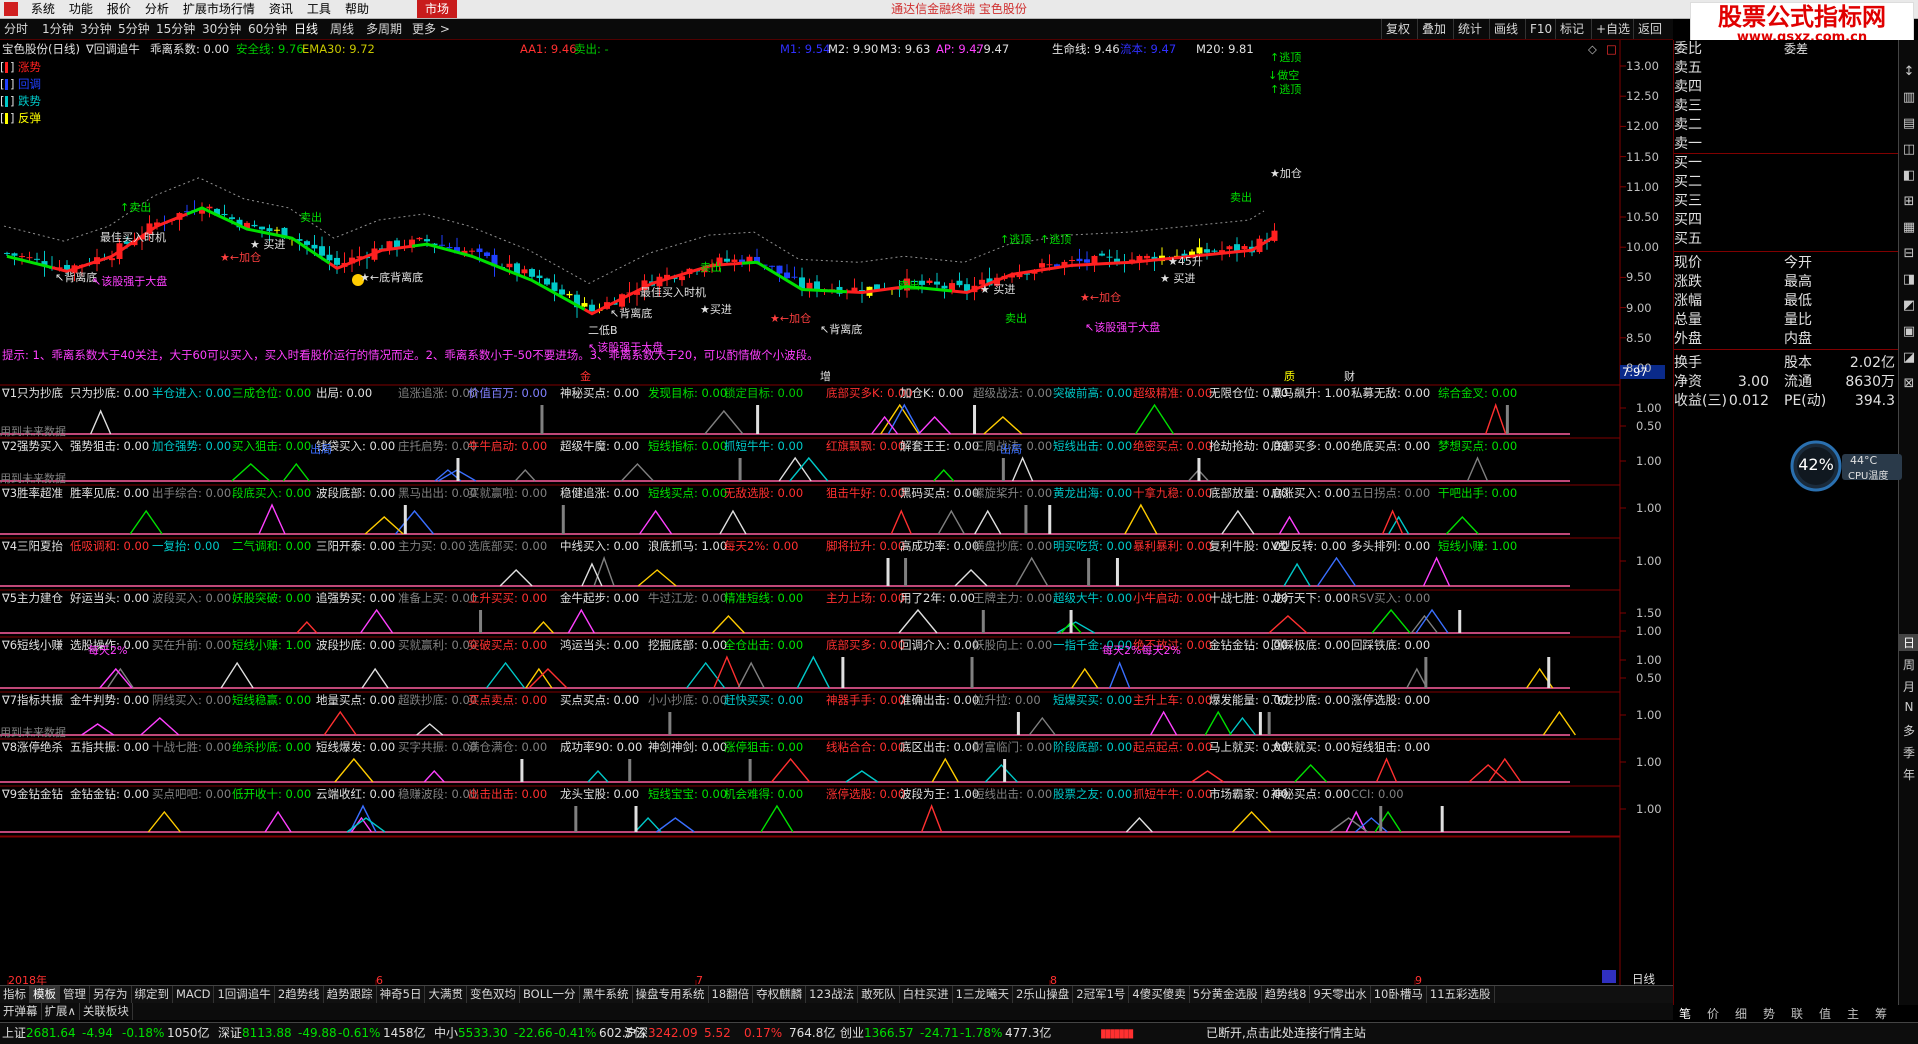 The image size is (1918, 1044). I want to click on sidebar-tool-icon: ◩, so click(1908, 305).